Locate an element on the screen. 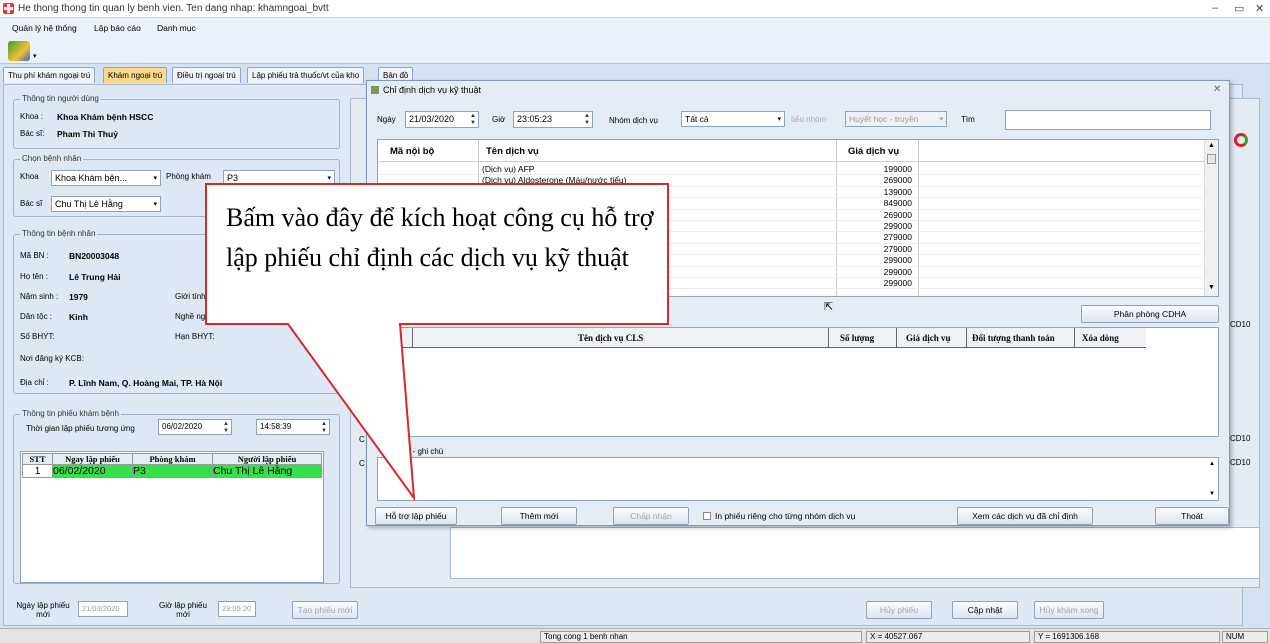  mouse-cursor-icon: ⇱ is located at coordinates (829, 307).